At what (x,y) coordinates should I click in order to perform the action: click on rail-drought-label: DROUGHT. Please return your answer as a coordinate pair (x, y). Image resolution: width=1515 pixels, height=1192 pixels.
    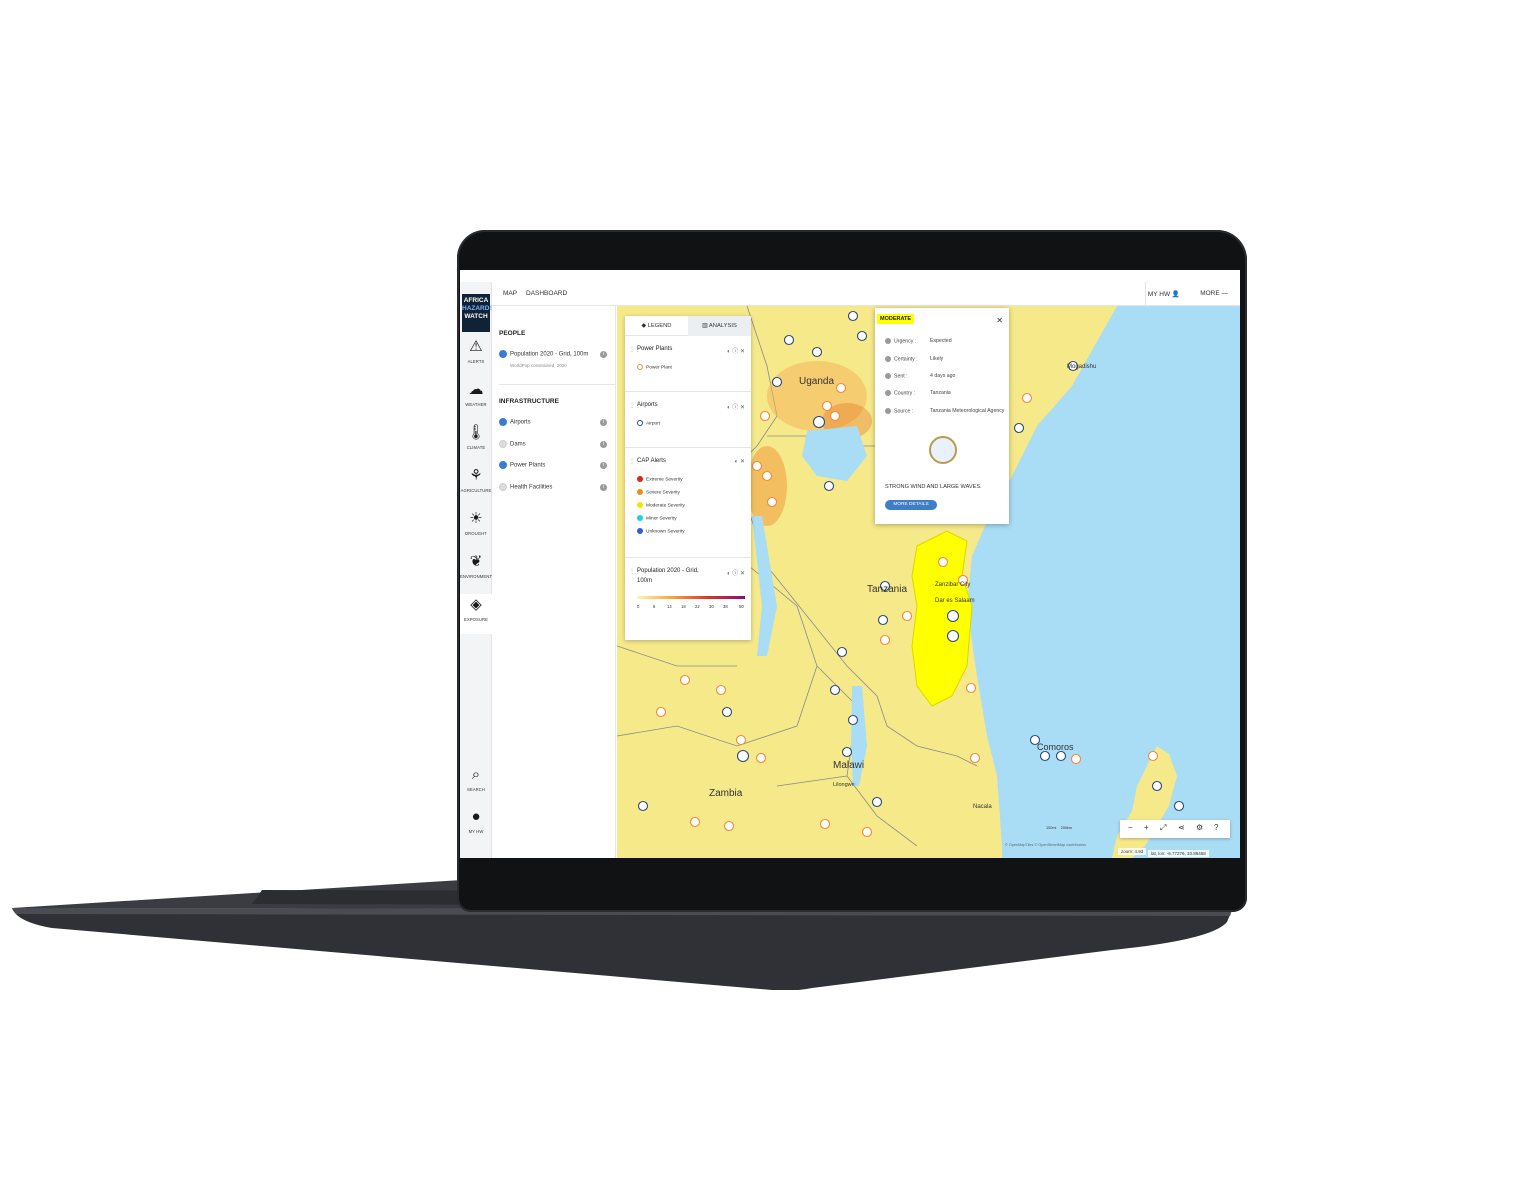
    Looking at the image, I should click on (476, 533).